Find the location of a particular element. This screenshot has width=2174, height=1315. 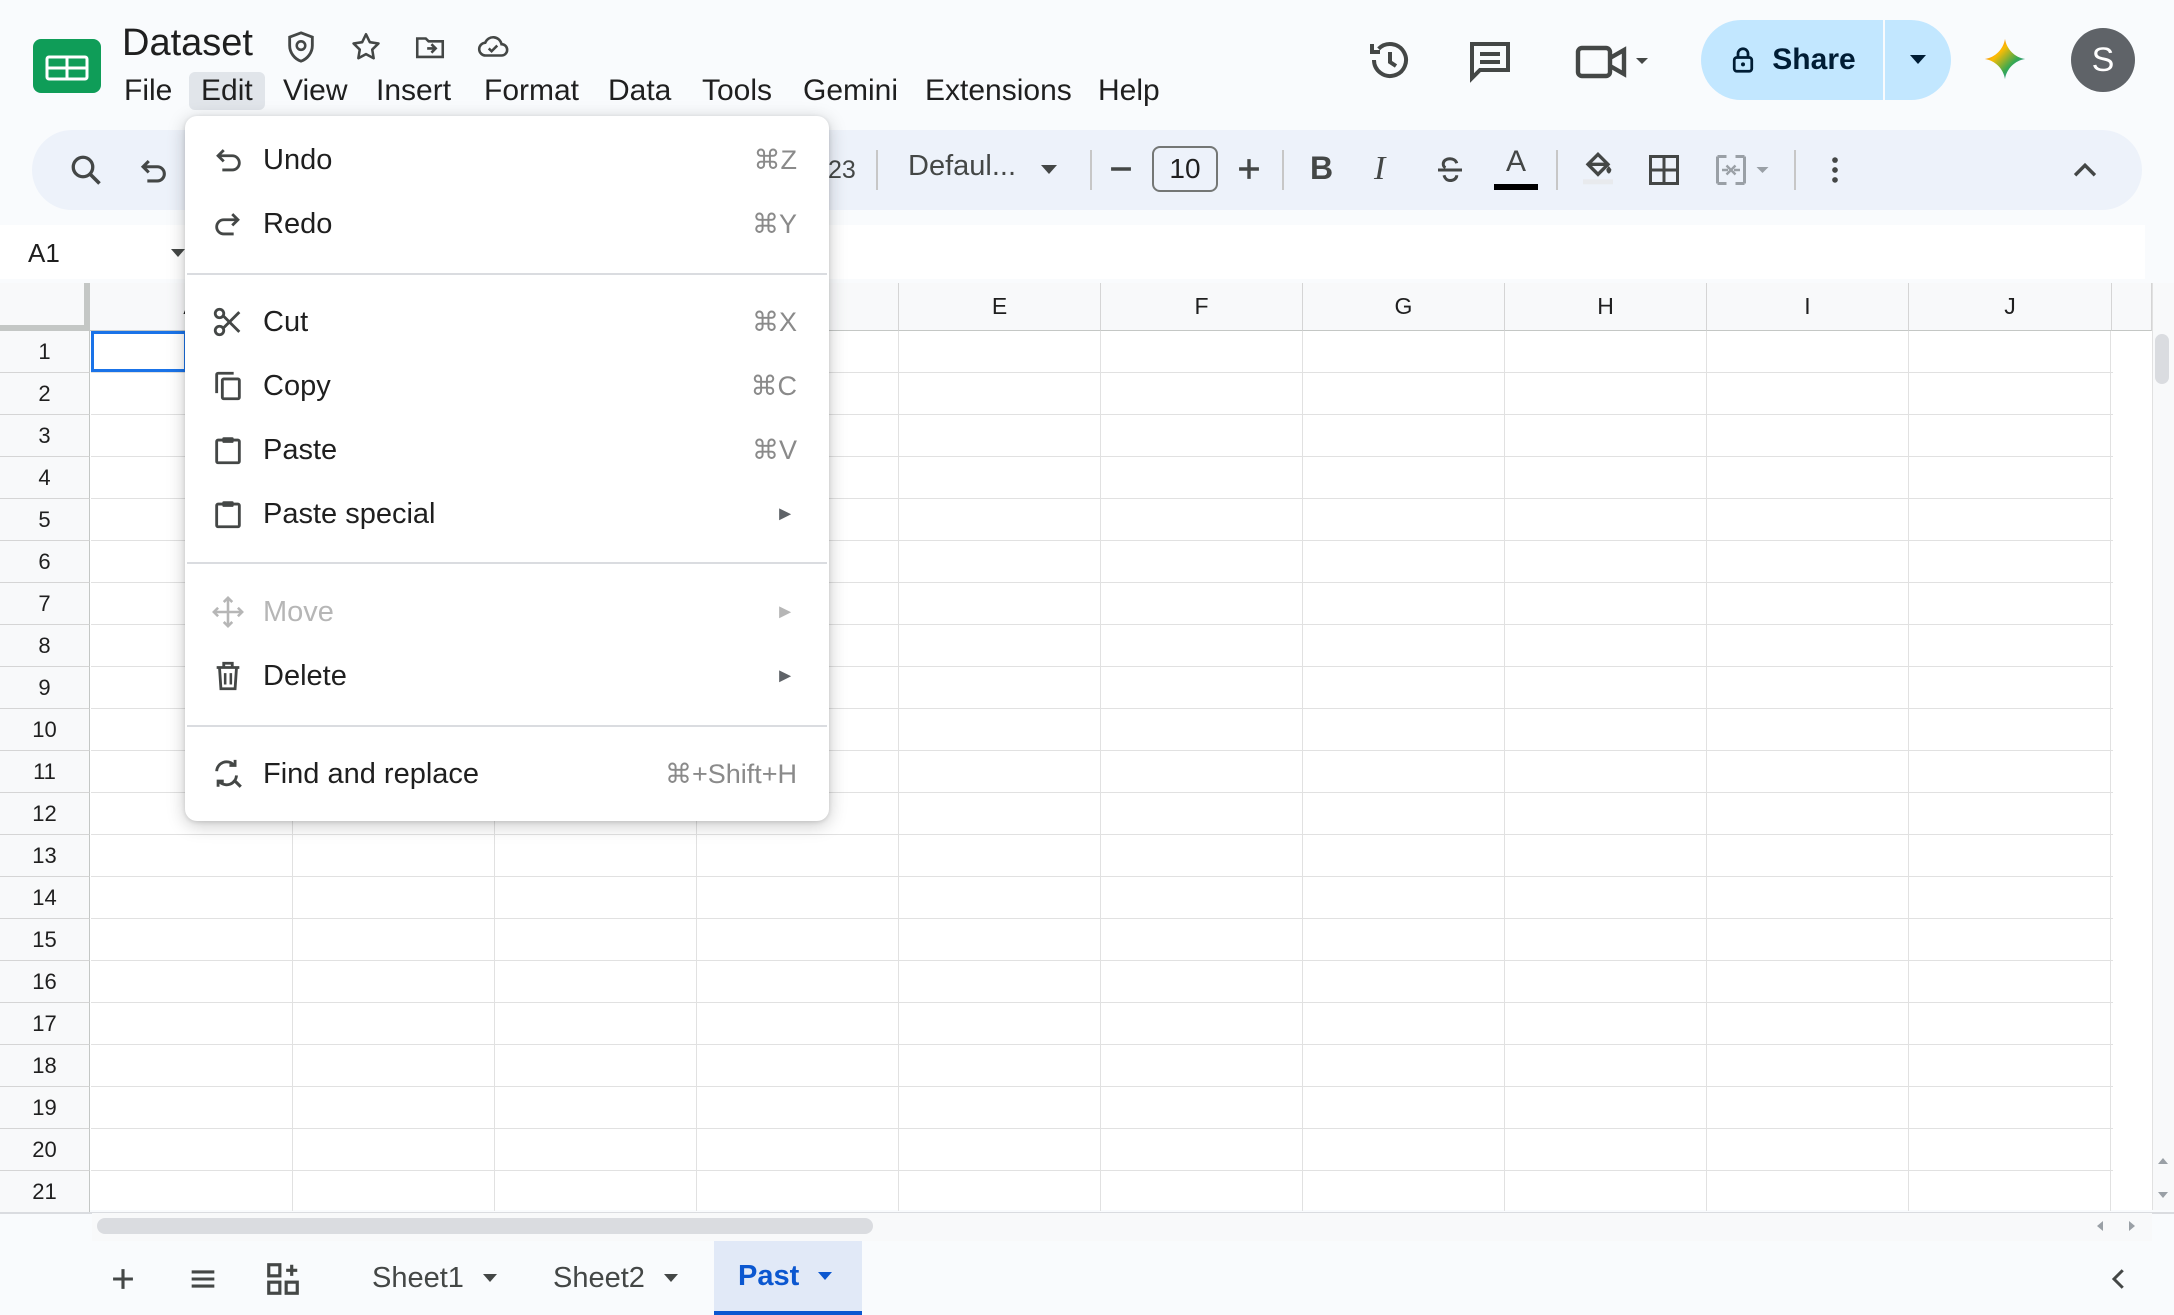

text-color-icon: A is located at coordinates (1516, 169).